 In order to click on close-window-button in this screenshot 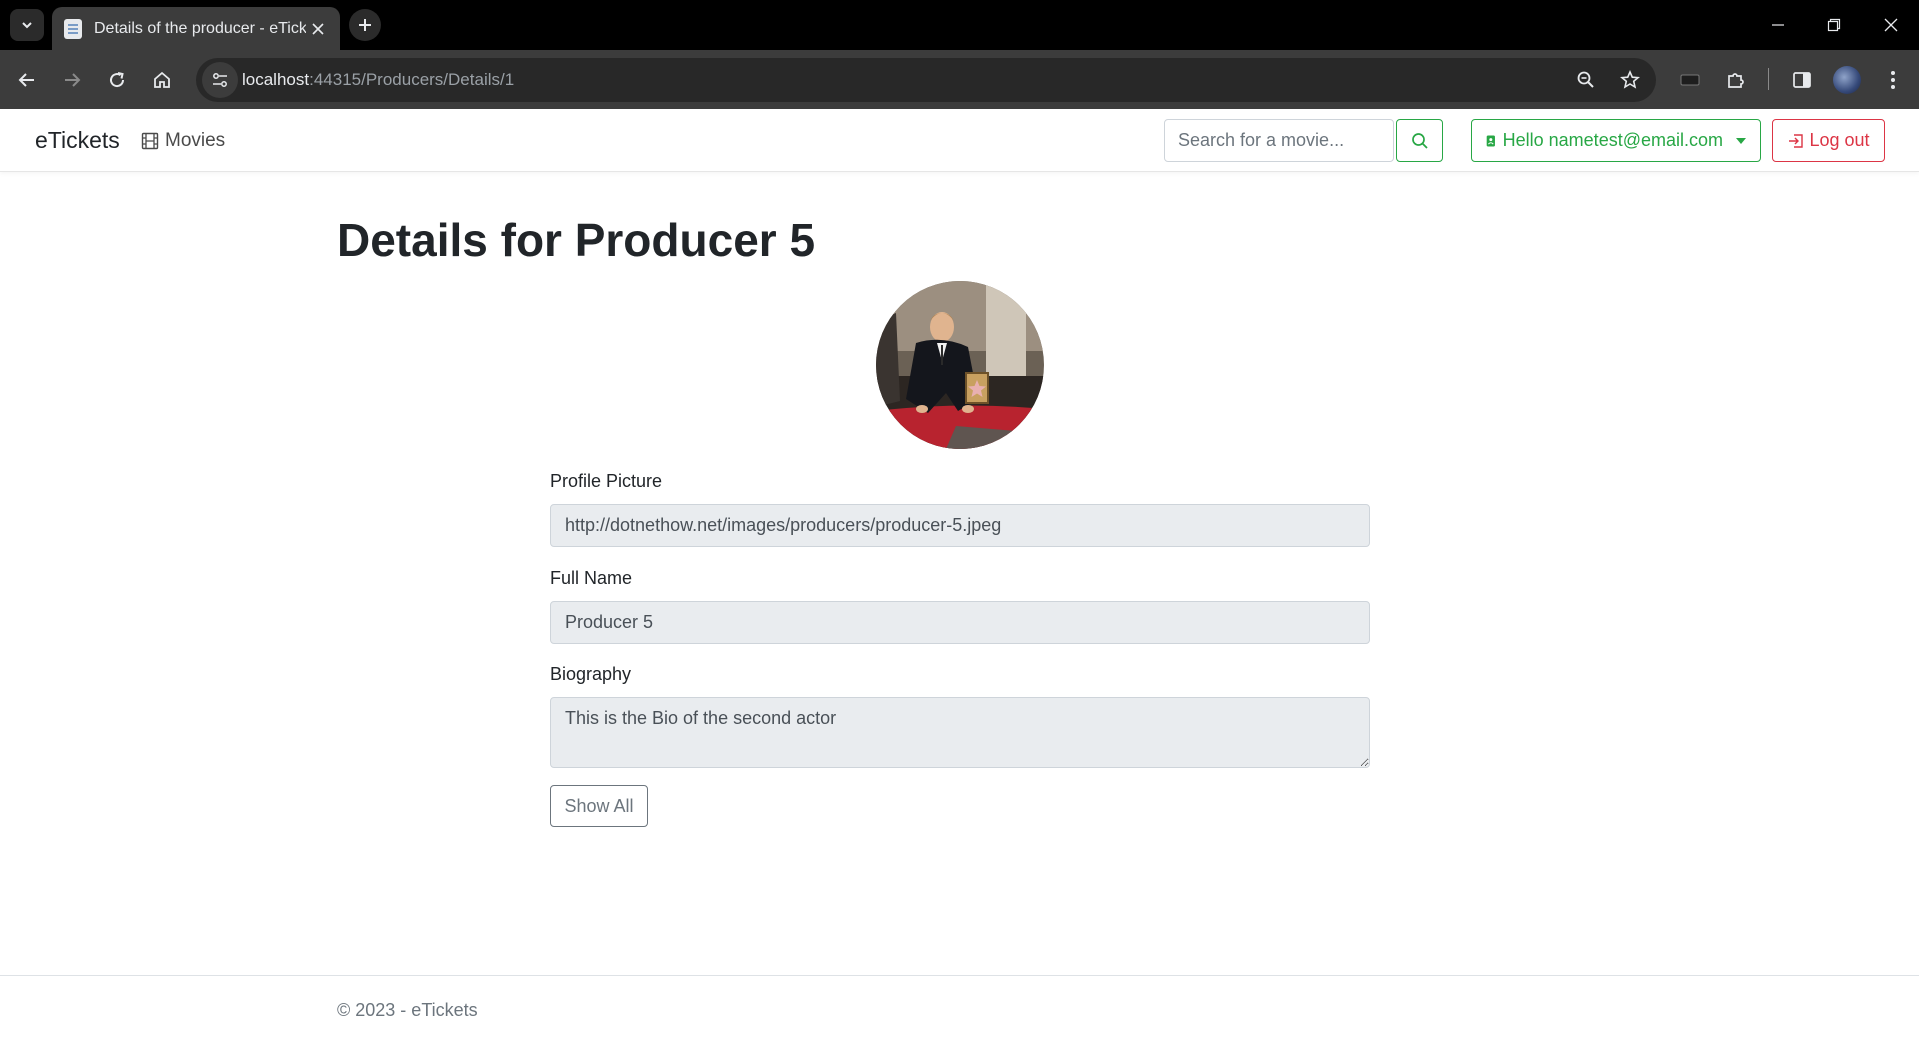, I will do `click(1891, 25)`.